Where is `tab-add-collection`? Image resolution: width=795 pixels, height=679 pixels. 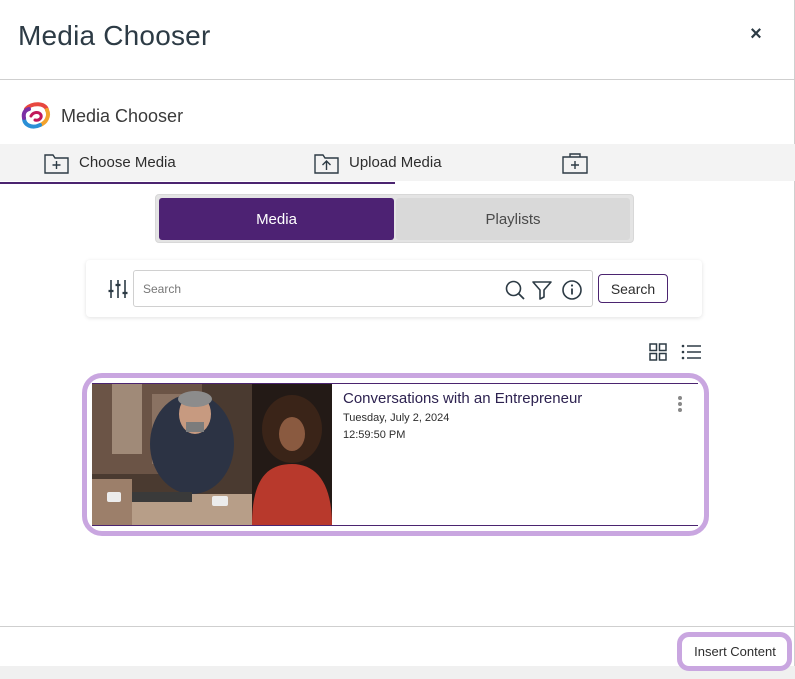 tab-add-collection is located at coordinates (575, 162).